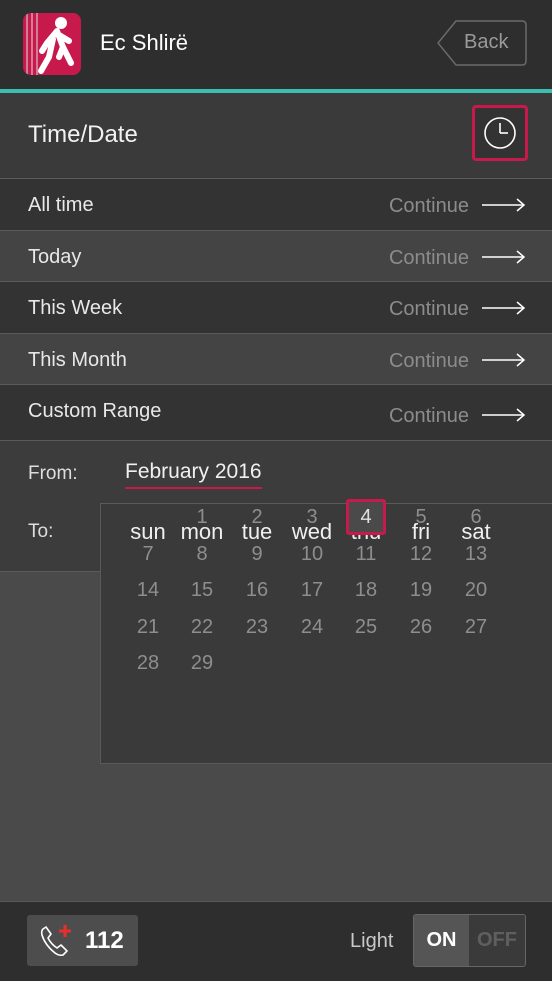  I want to click on option-this-month: This Month Continue, so click(276, 358).